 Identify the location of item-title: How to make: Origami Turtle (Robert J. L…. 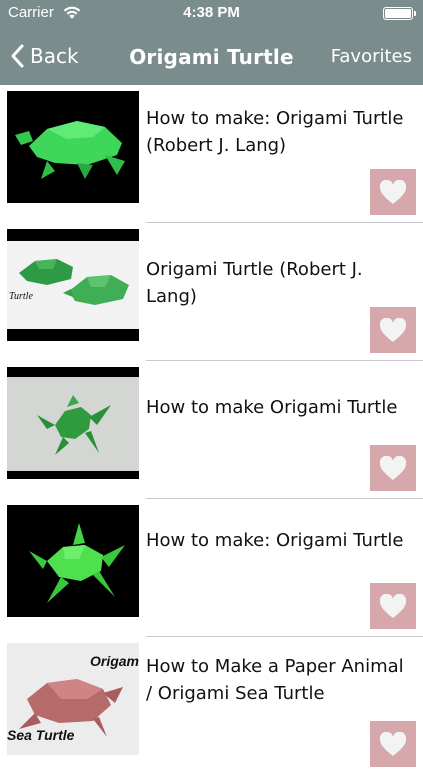
(275, 132).